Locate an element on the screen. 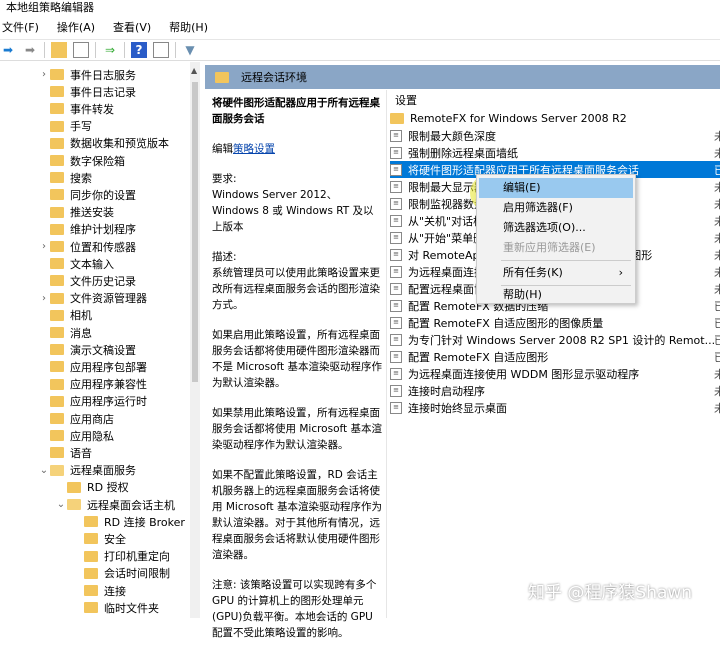  list-row: ≡ 强制删除远程桌面墙纸 未 is located at coordinates (555, 152).